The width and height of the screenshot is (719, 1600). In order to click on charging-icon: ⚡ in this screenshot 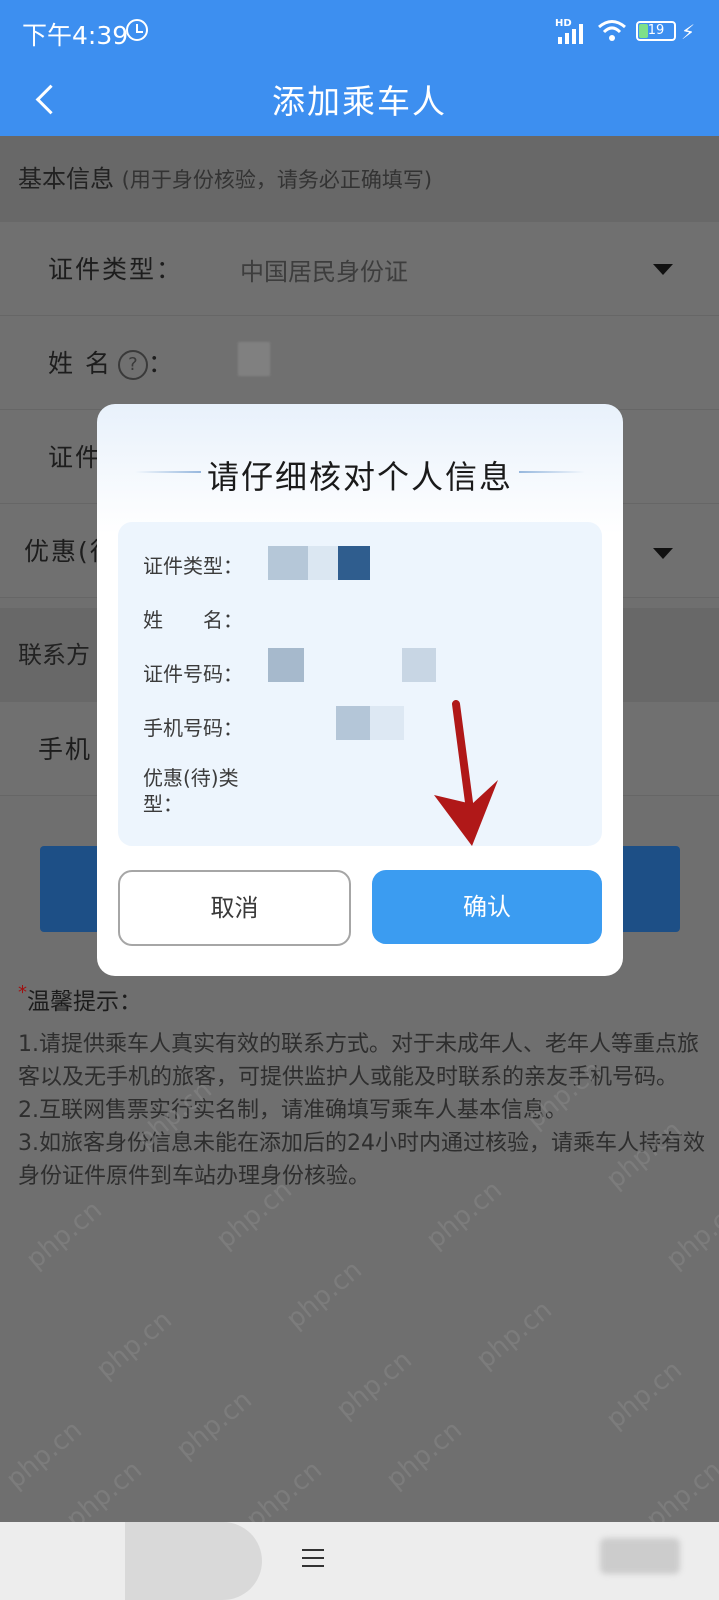, I will do `click(688, 32)`.